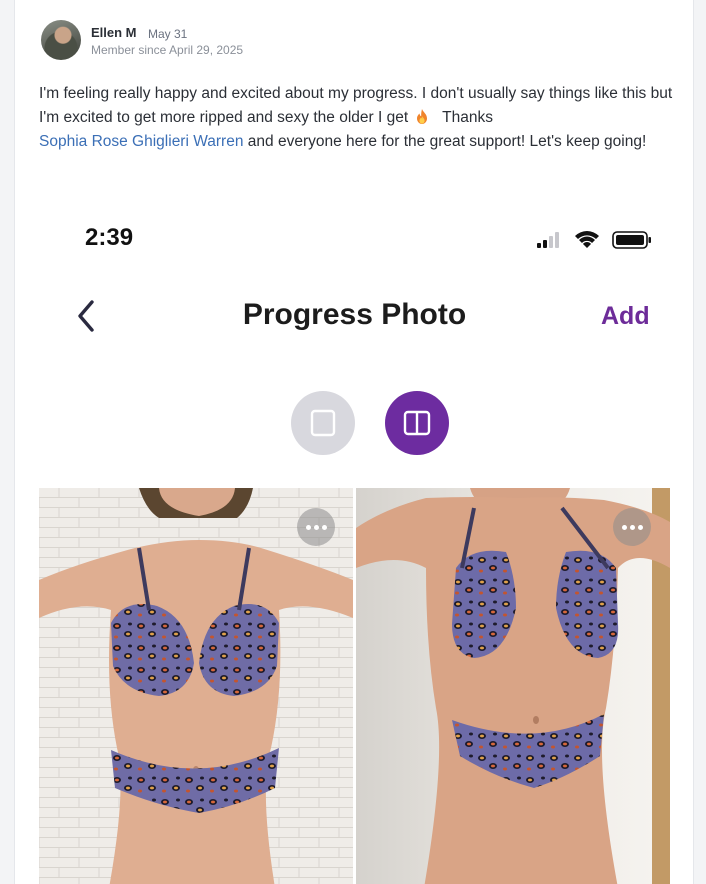 The width and height of the screenshot is (706, 884). I want to click on post-date: May 31, so click(168, 34).